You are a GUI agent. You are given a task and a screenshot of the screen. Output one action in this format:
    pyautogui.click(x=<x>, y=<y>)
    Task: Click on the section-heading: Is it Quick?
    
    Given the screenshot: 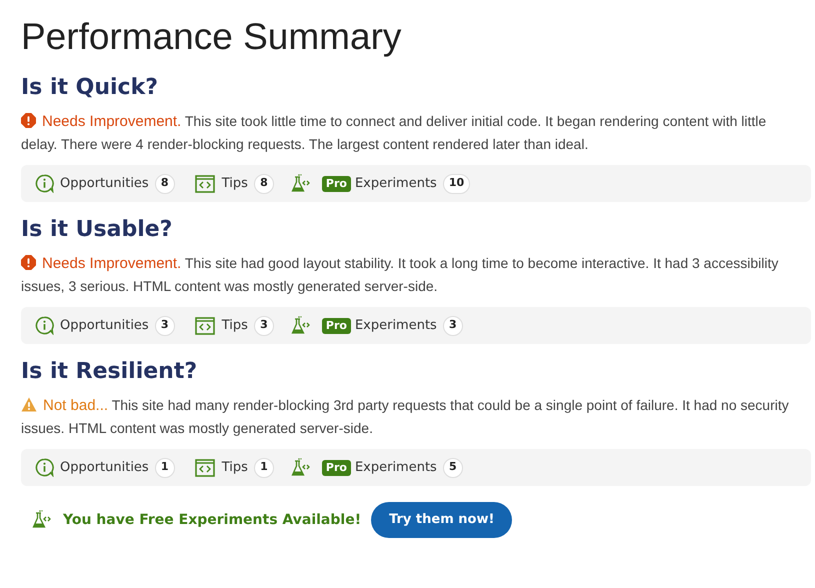 What is the action you would take?
    pyautogui.click(x=90, y=88)
    